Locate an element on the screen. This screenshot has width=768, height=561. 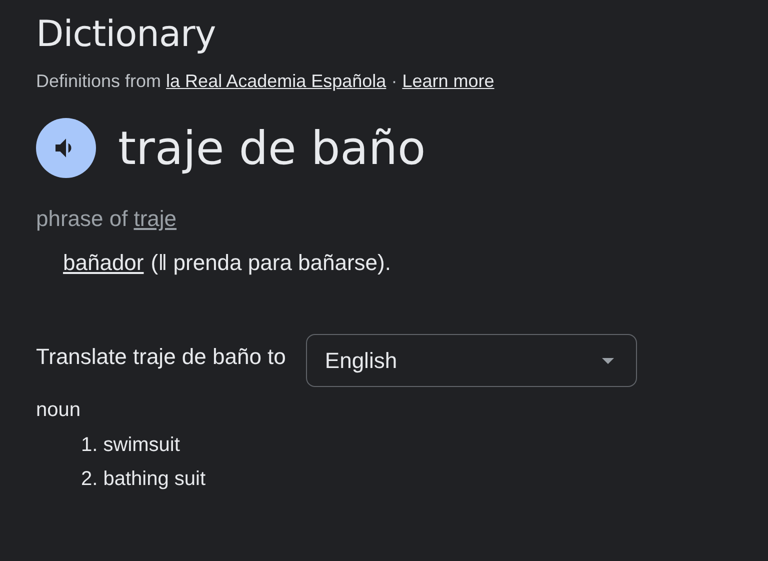
learn-more-link: Learn more is located at coordinates (448, 81).